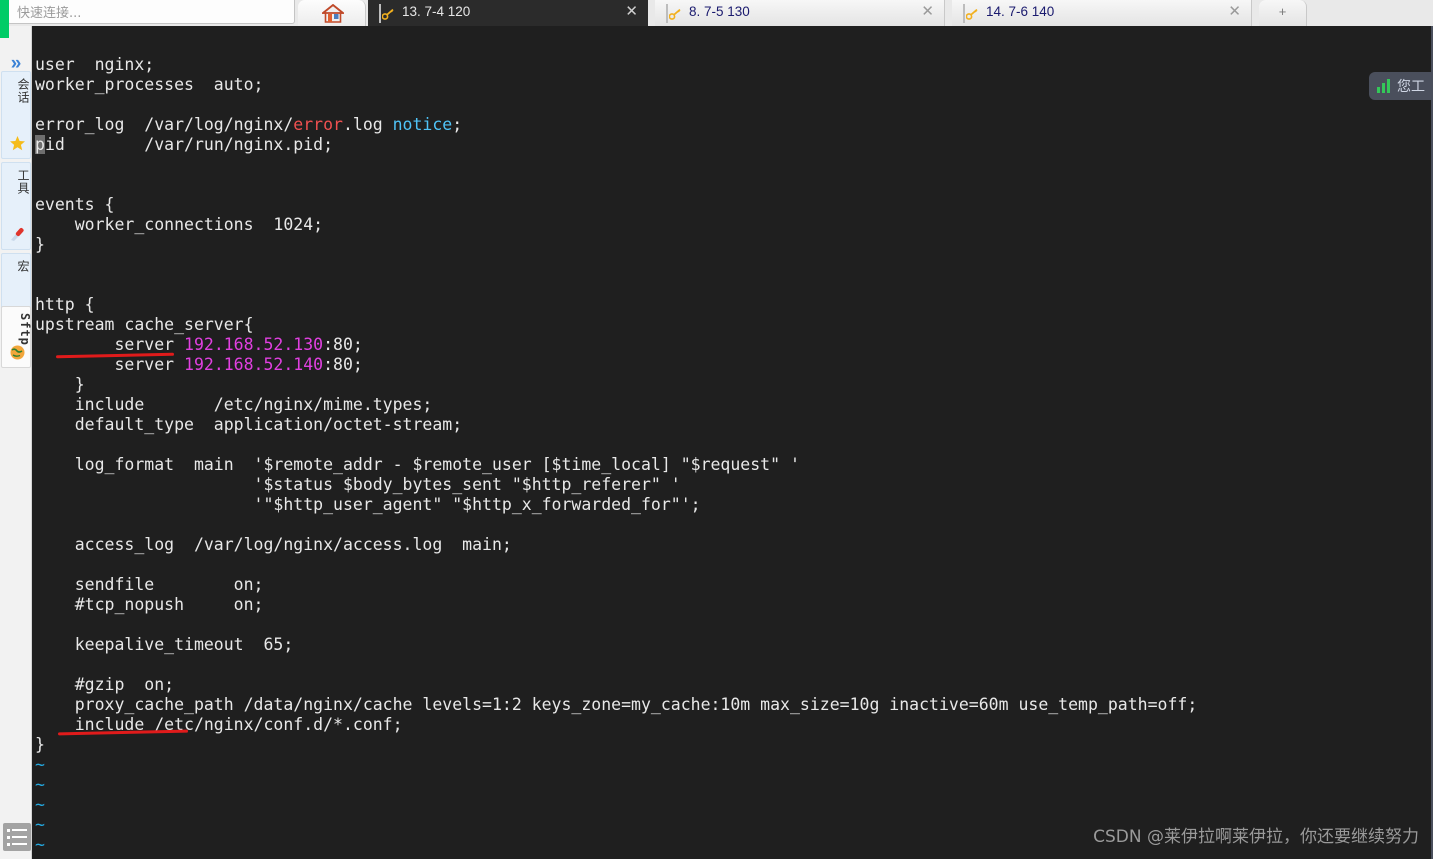  Describe the element at coordinates (25, 329) in the screenshot. I see `sidebar-item-label: Sftp` at that location.